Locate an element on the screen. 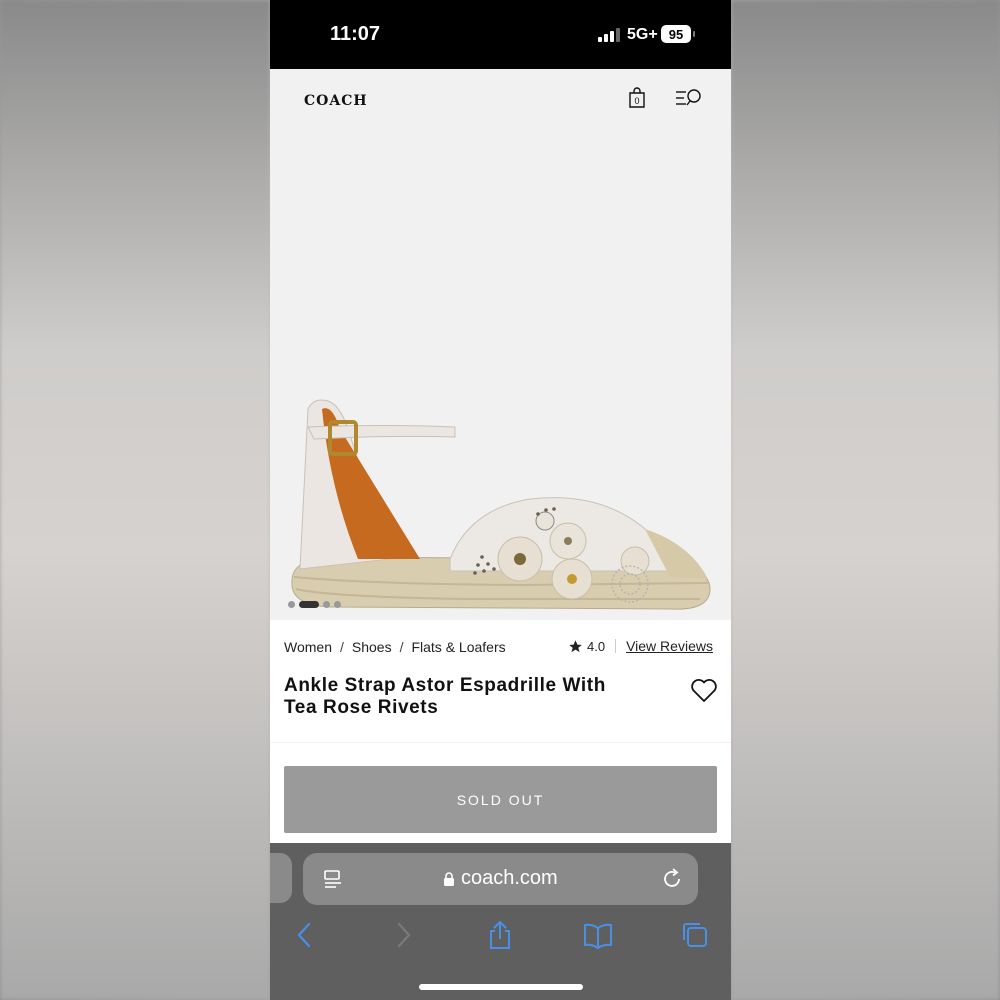  reader-mode-icon is located at coordinates (333, 879).